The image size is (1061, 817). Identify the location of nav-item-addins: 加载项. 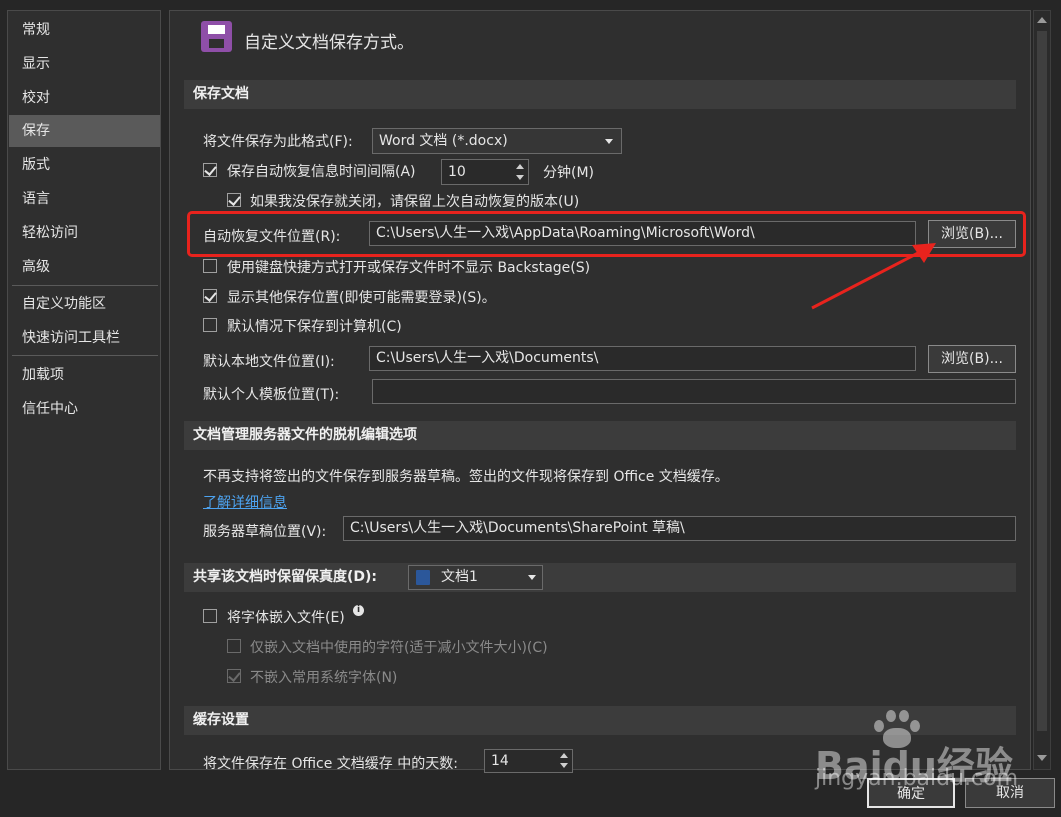
(84, 375).